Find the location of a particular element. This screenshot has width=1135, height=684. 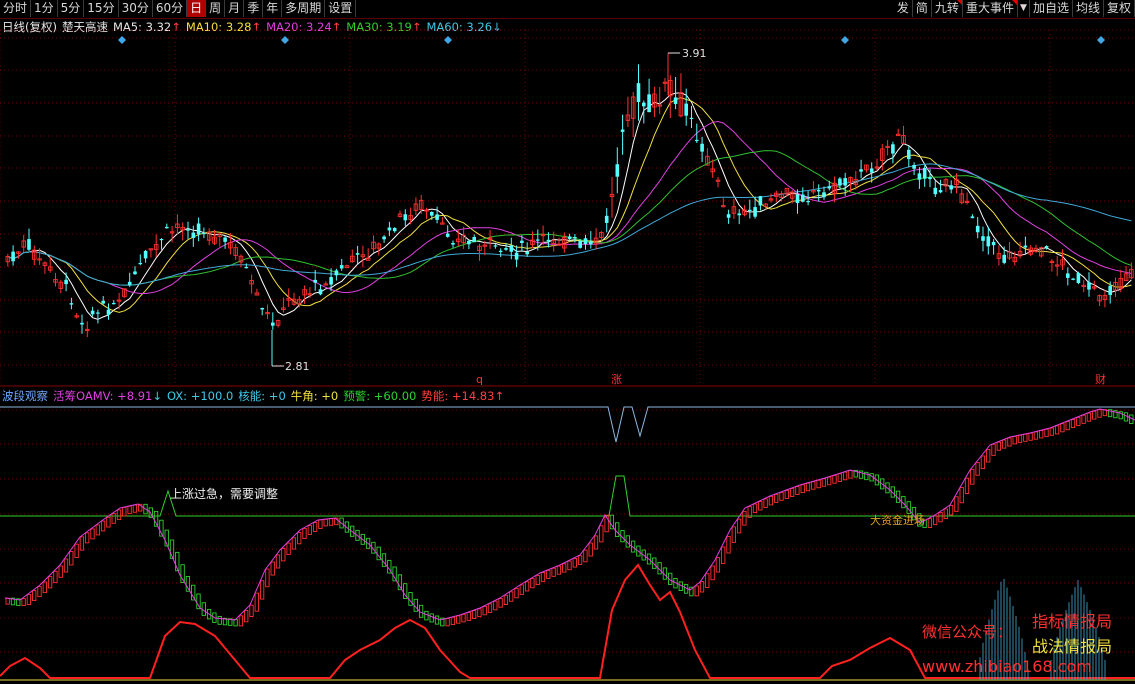

event-marker-q: q is located at coordinates (479, 379).